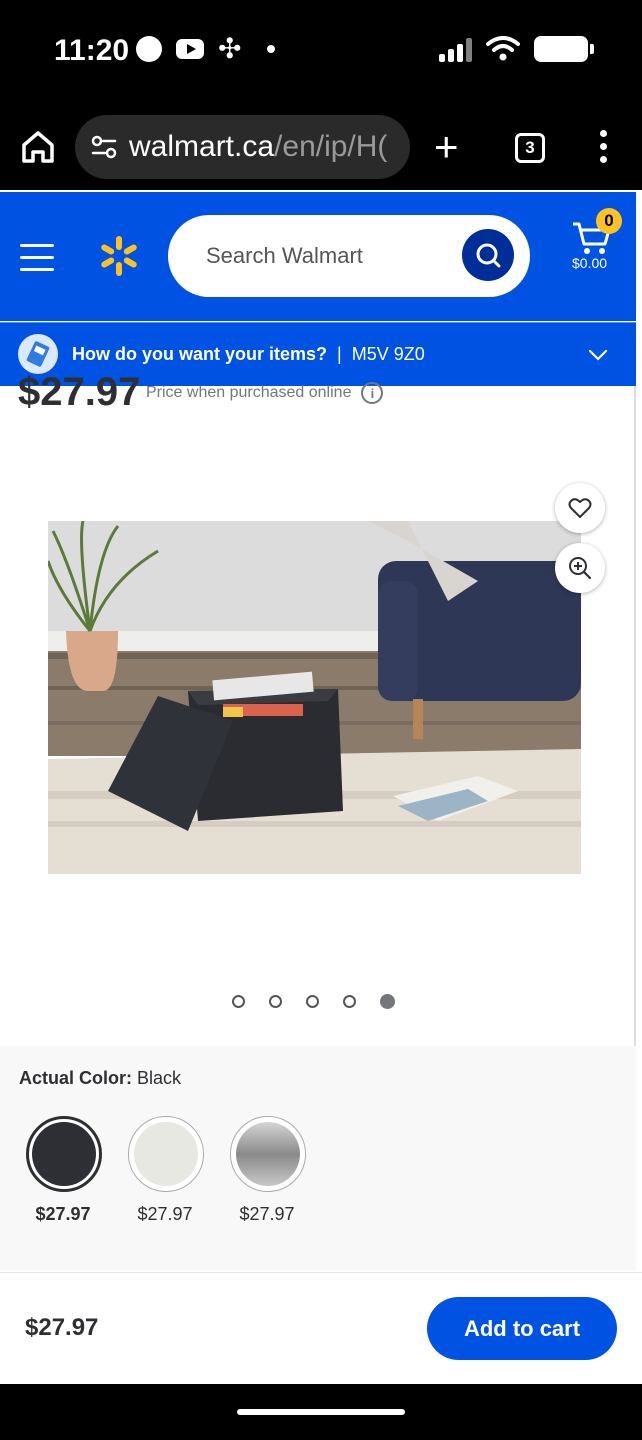  Describe the element at coordinates (590, 263) in the screenshot. I see `cart-total: $0.00` at that location.